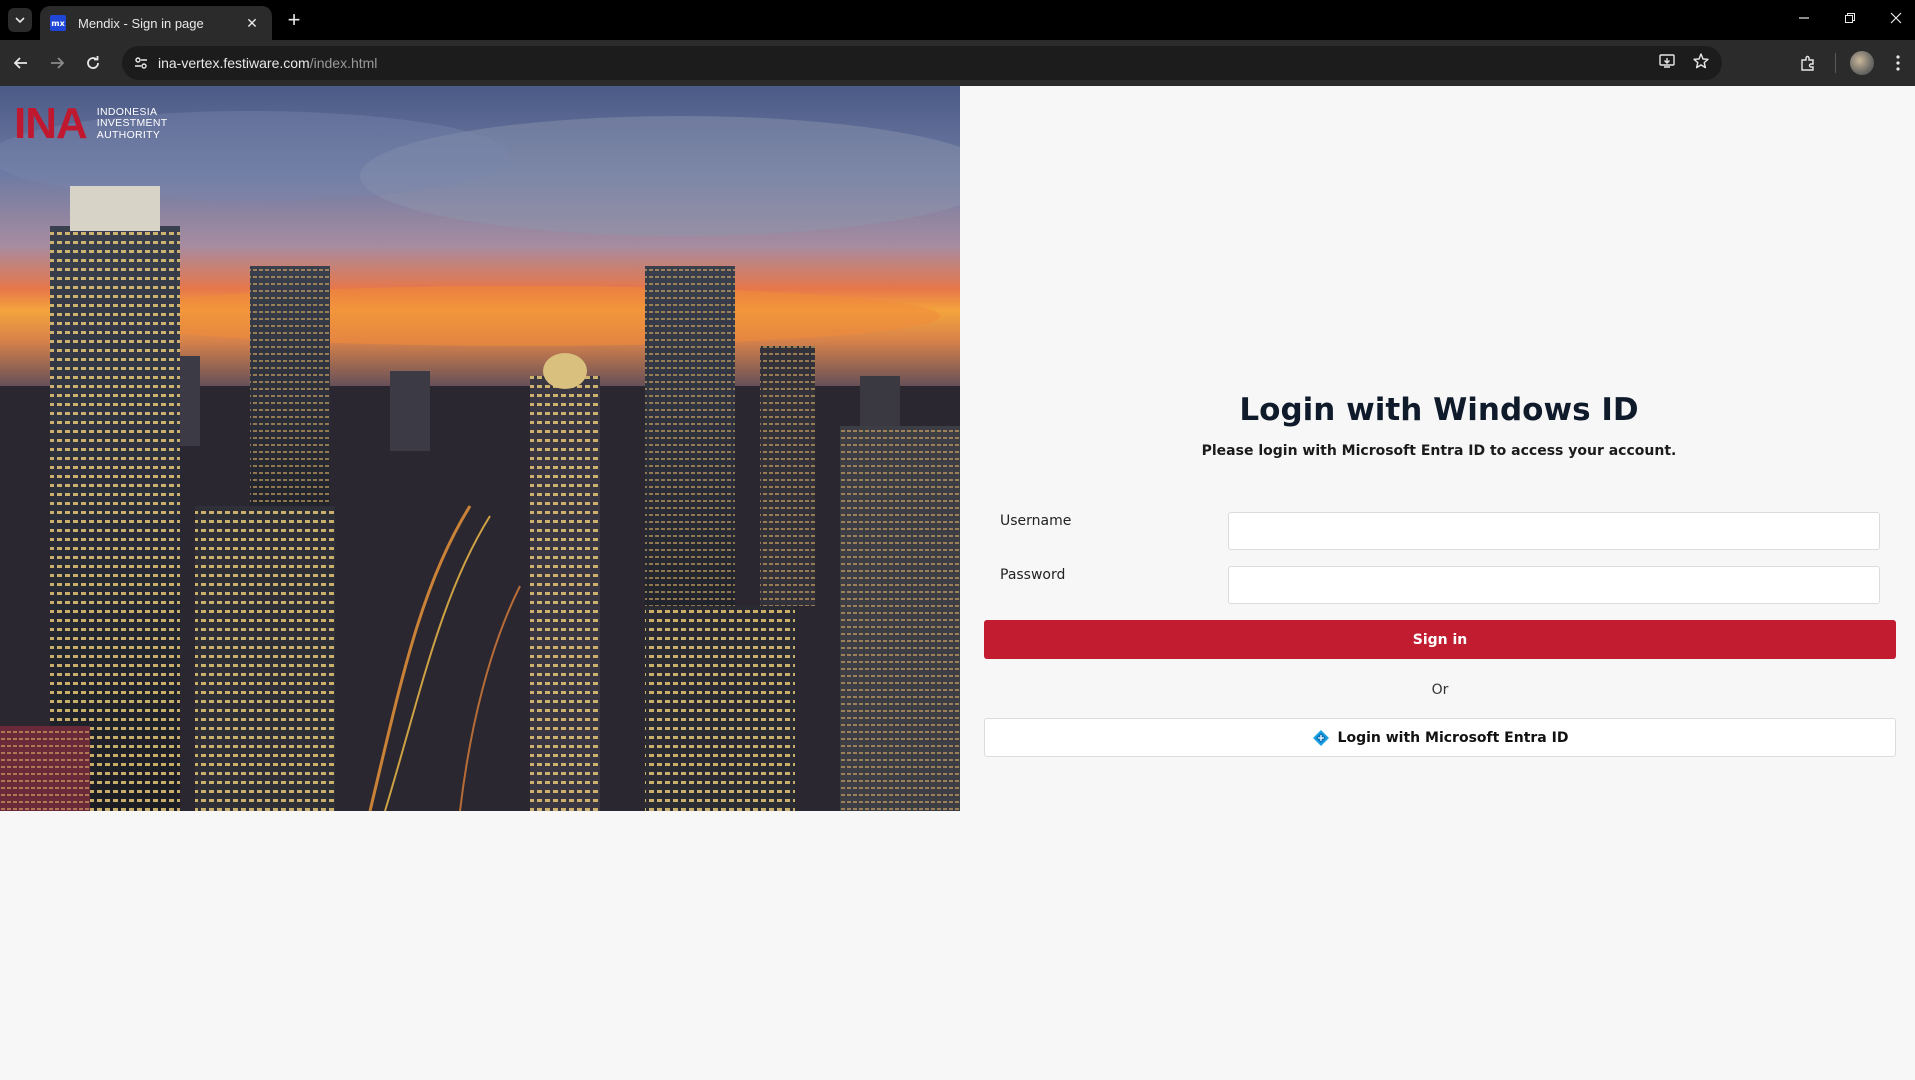  I want to click on new-tab-button: +, so click(294, 20).